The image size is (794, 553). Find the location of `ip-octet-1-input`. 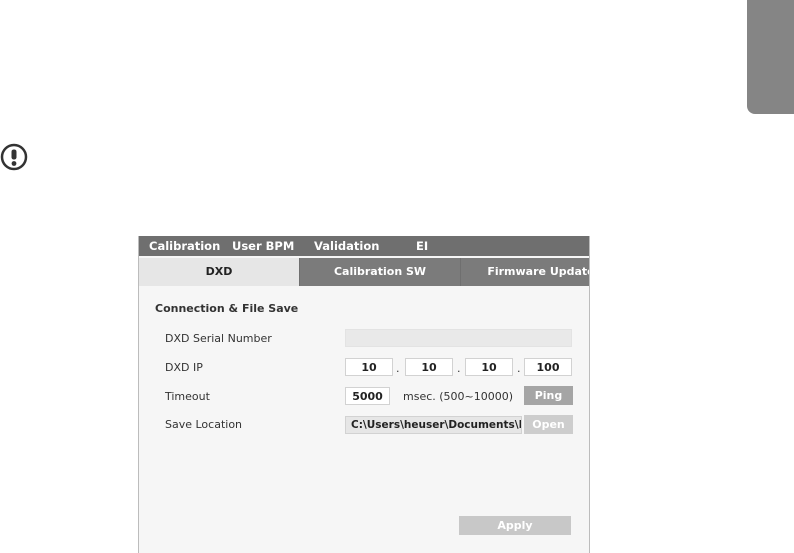

ip-octet-1-input is located at coordinates (369, 367).